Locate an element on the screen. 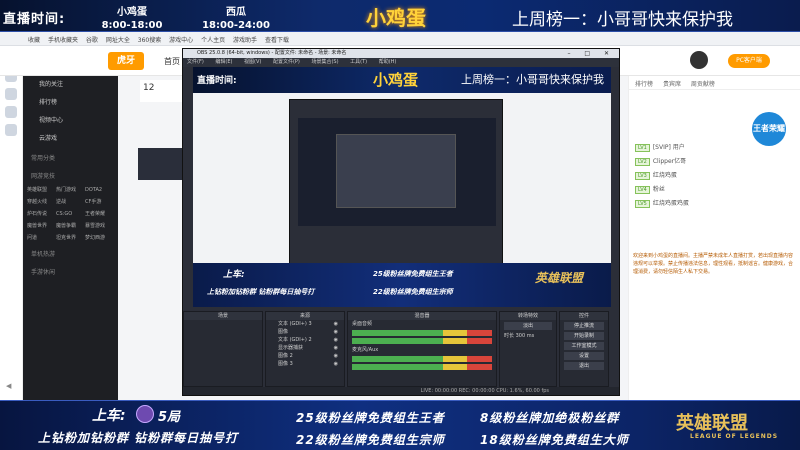 Image resolution: width=800 pixels, height=450 pixels. preview-col-a1: 25级粉丝牌免费组生王者 is located at coordinates (413, 274).